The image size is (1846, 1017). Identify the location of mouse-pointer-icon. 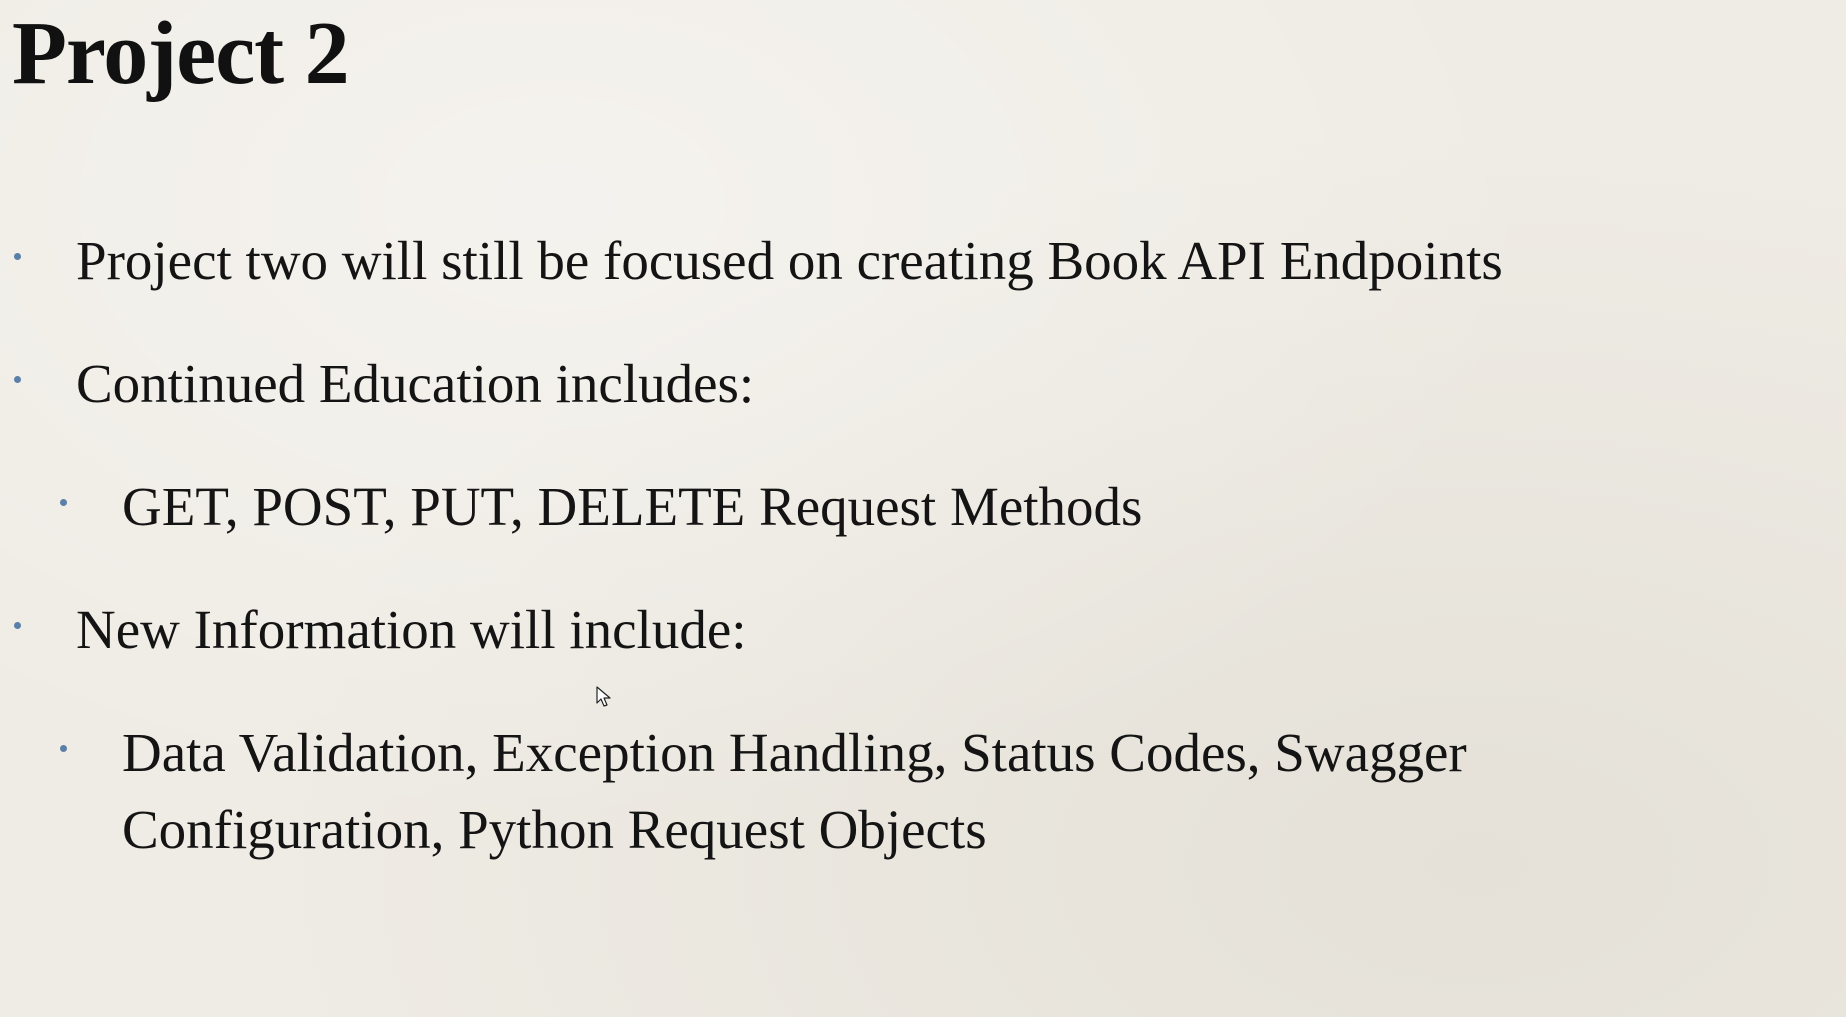
(603, 696).